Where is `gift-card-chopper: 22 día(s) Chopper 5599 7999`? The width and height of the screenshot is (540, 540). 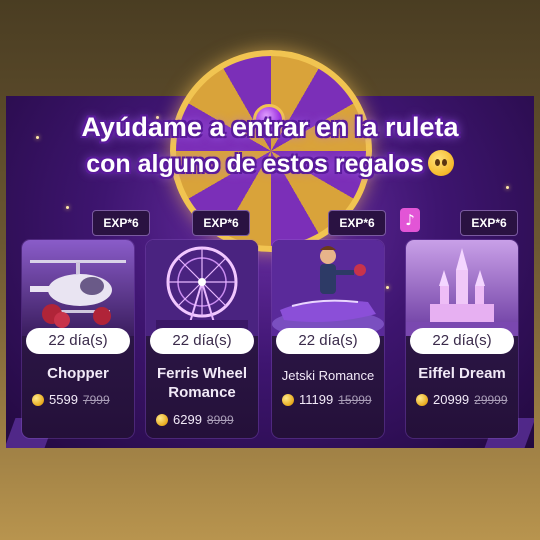 gift-card-chopper: 22 día(s) Chopper 5599 7999 is located at coordinates (78, 339).